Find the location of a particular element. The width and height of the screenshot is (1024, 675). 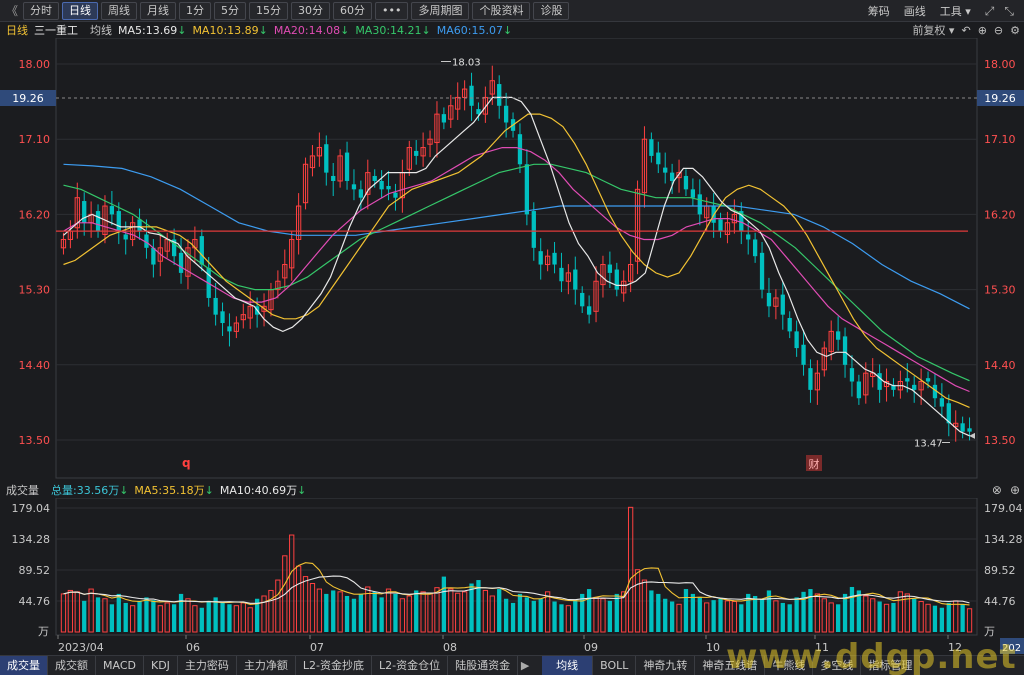

volume-add-icon: ⊕ is located at coordinates (1015, 490).